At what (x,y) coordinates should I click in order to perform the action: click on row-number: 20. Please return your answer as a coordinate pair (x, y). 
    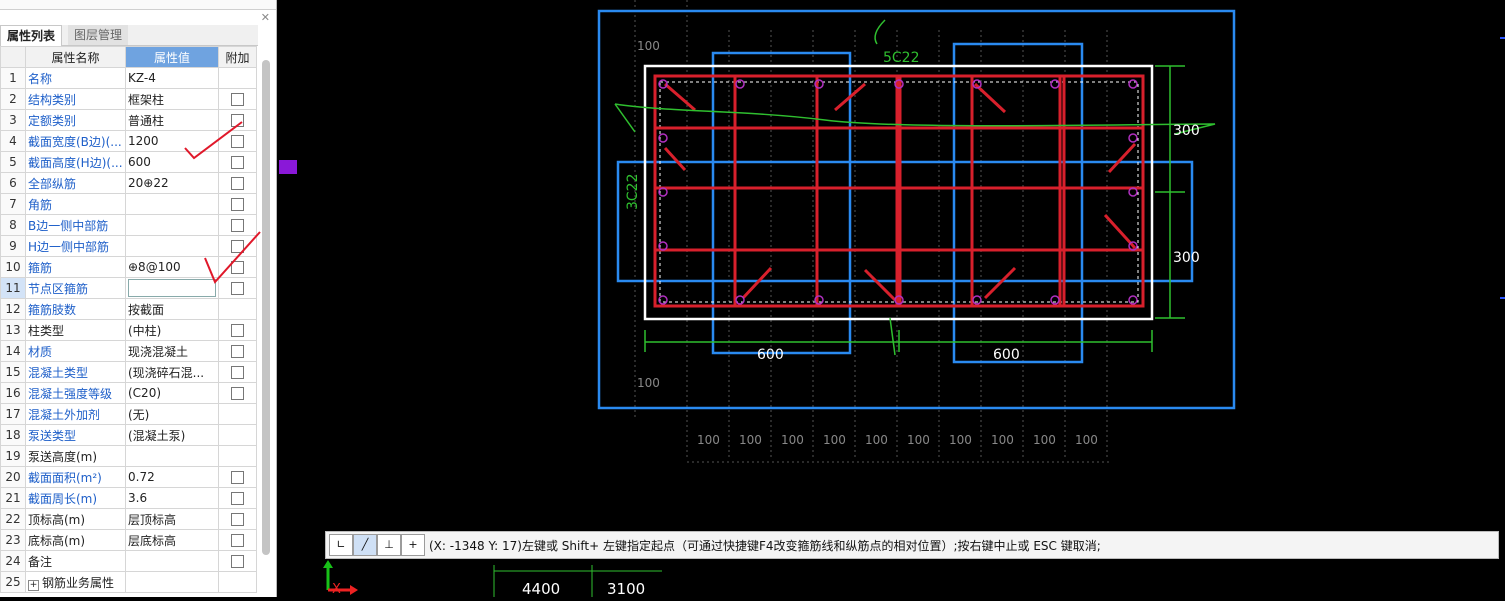
    Looking at the image, I should click on (13, 477).